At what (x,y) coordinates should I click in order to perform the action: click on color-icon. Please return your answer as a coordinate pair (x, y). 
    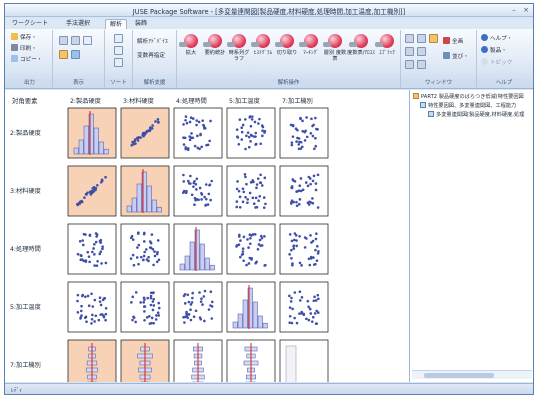
    Looking at the image, I should click on (63, 54).